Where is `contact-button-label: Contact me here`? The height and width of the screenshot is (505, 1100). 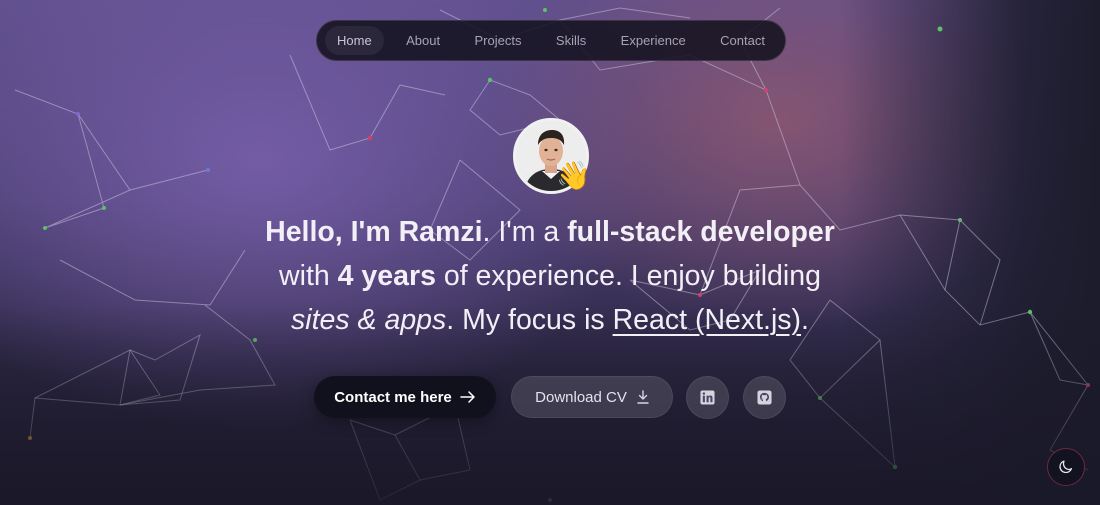
contact-button-label: Contact me here is located at coordinates (393, 397).